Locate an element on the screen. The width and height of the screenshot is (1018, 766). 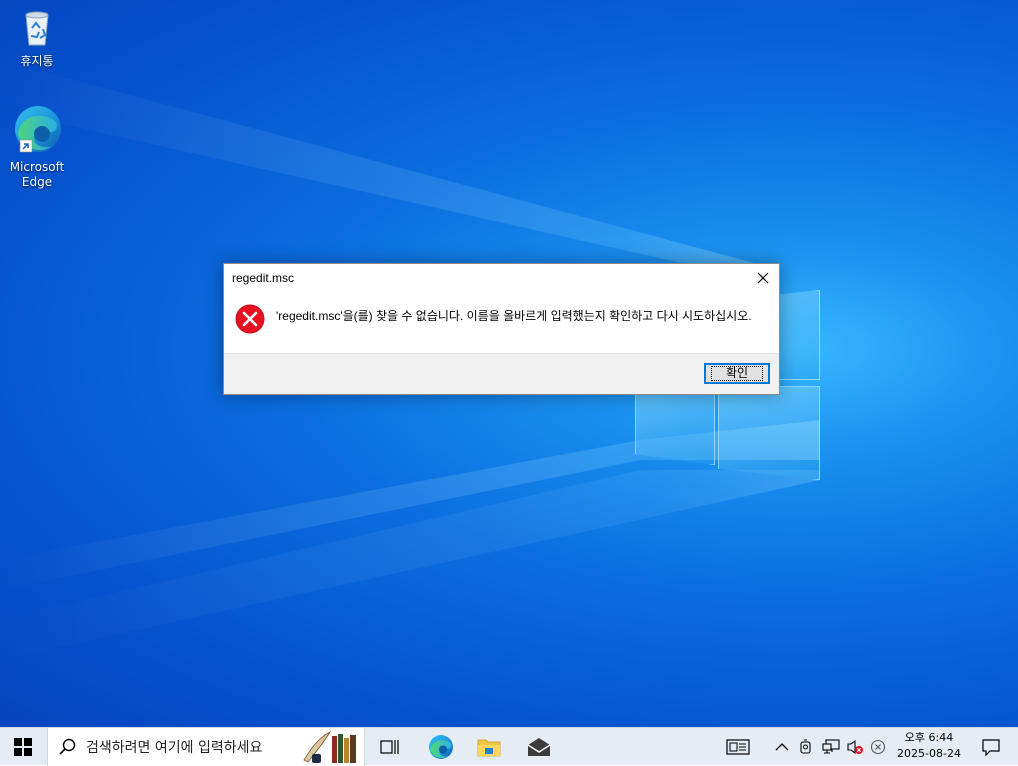
defender-warning-icon is located at coordinates (878, 747).